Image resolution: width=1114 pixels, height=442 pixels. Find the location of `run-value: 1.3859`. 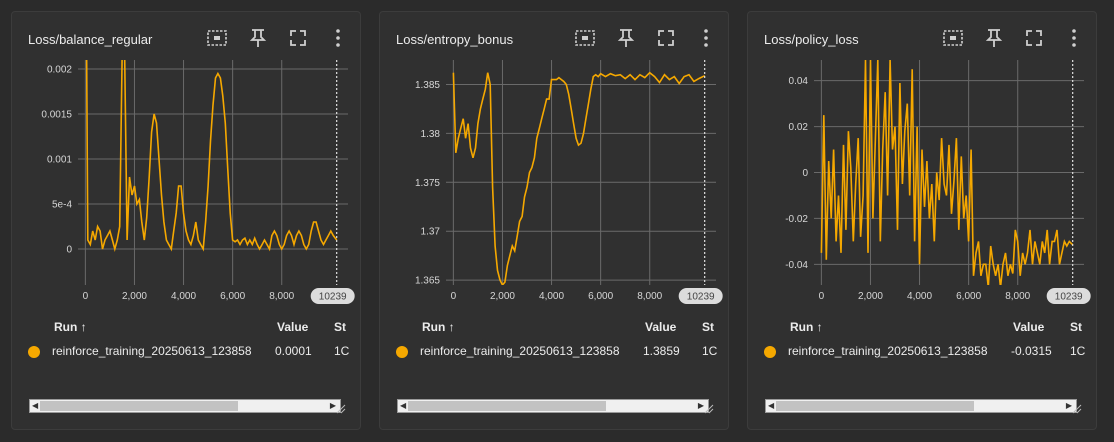

run-value: 1.3859 is located at coordinates (661, 351).